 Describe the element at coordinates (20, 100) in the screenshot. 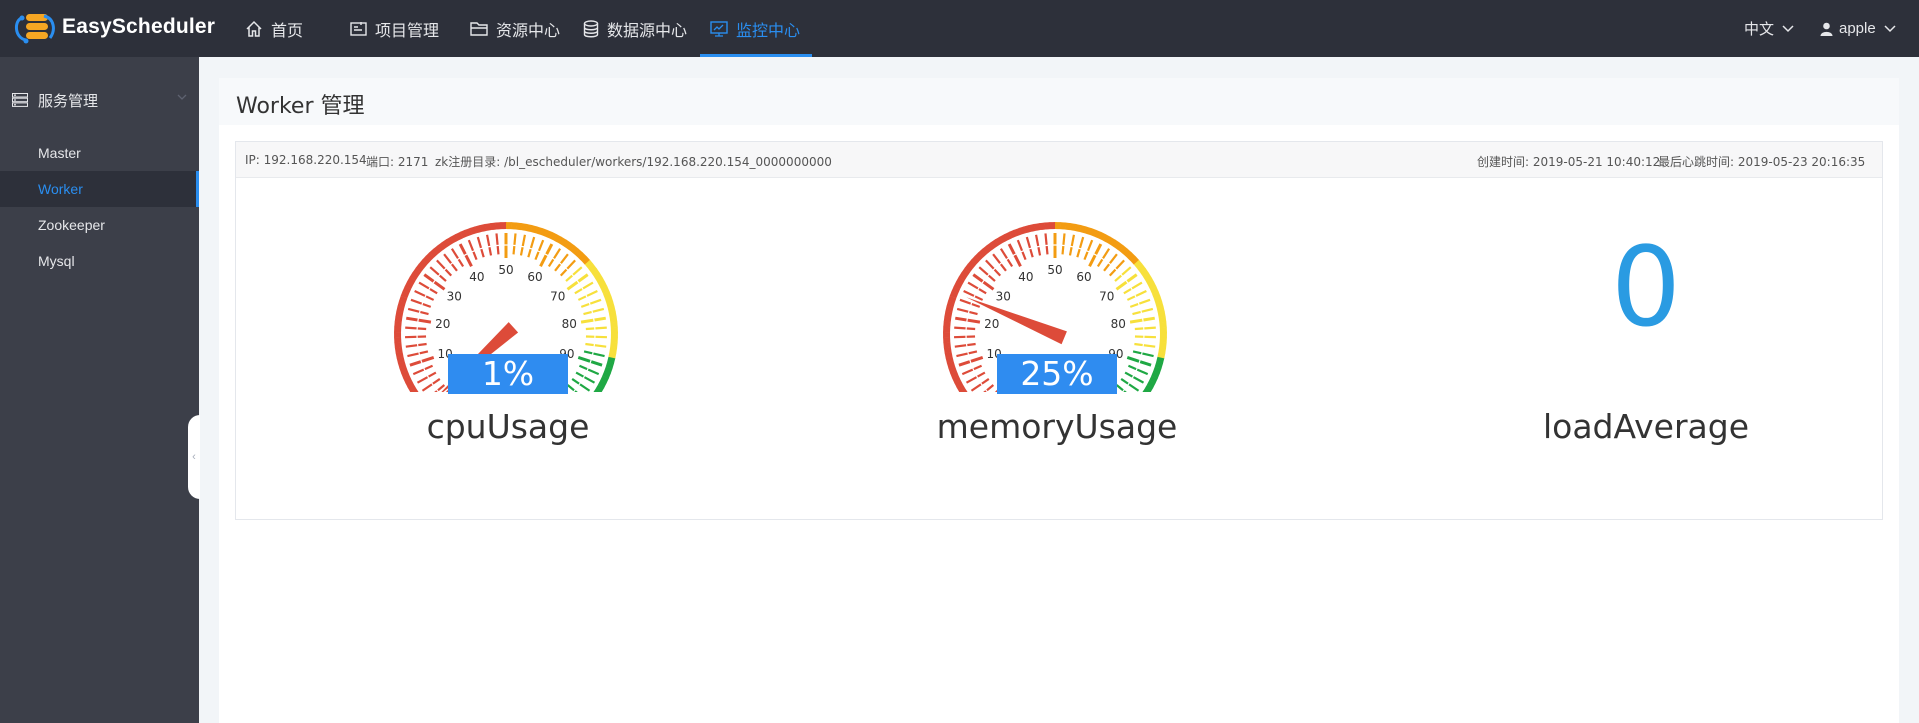

I see `server-icon` at that location.